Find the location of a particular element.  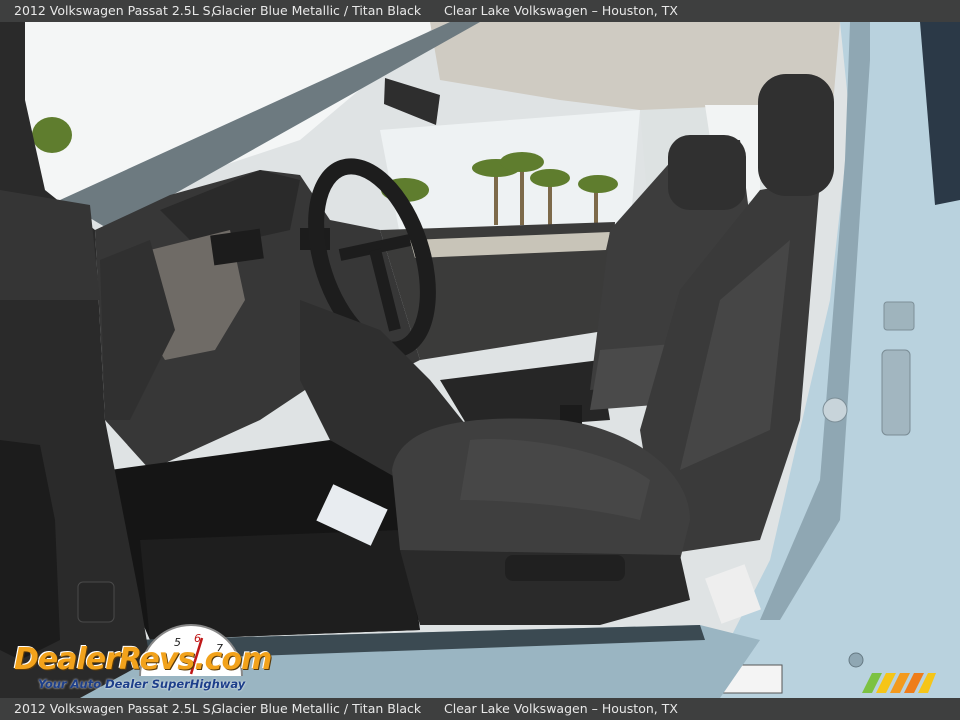

vehicle-color-label: Glacier Blue Metallic / Titan Black is located at coordinates (317, 10).